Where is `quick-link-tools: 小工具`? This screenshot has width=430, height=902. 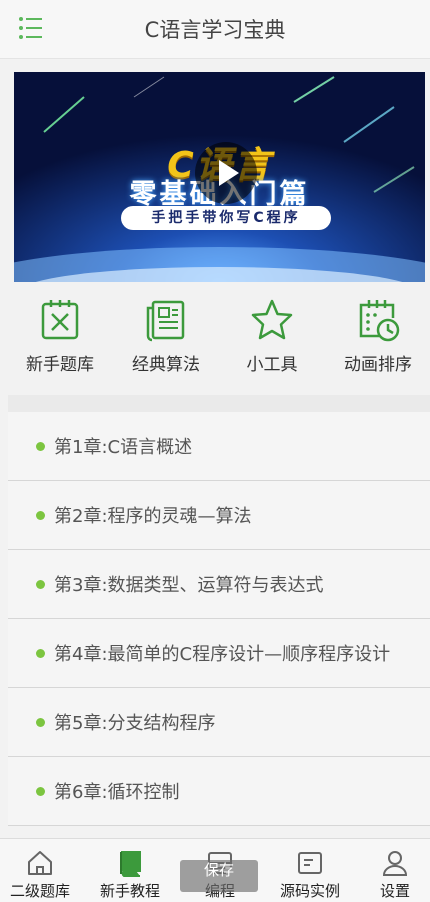
quick-link-tools: 小工具 is located at coordinates (272, 339).